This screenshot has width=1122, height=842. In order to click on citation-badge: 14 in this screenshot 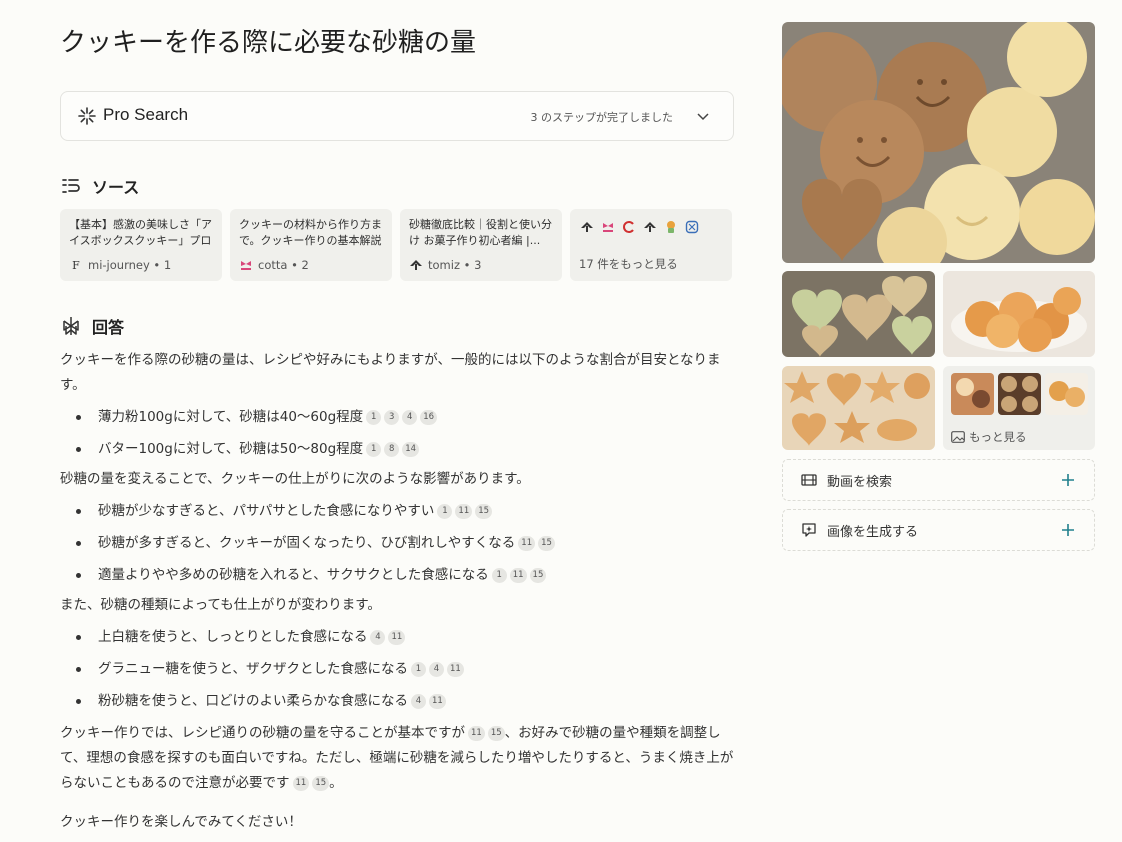, I will do `click(411, 449)`.